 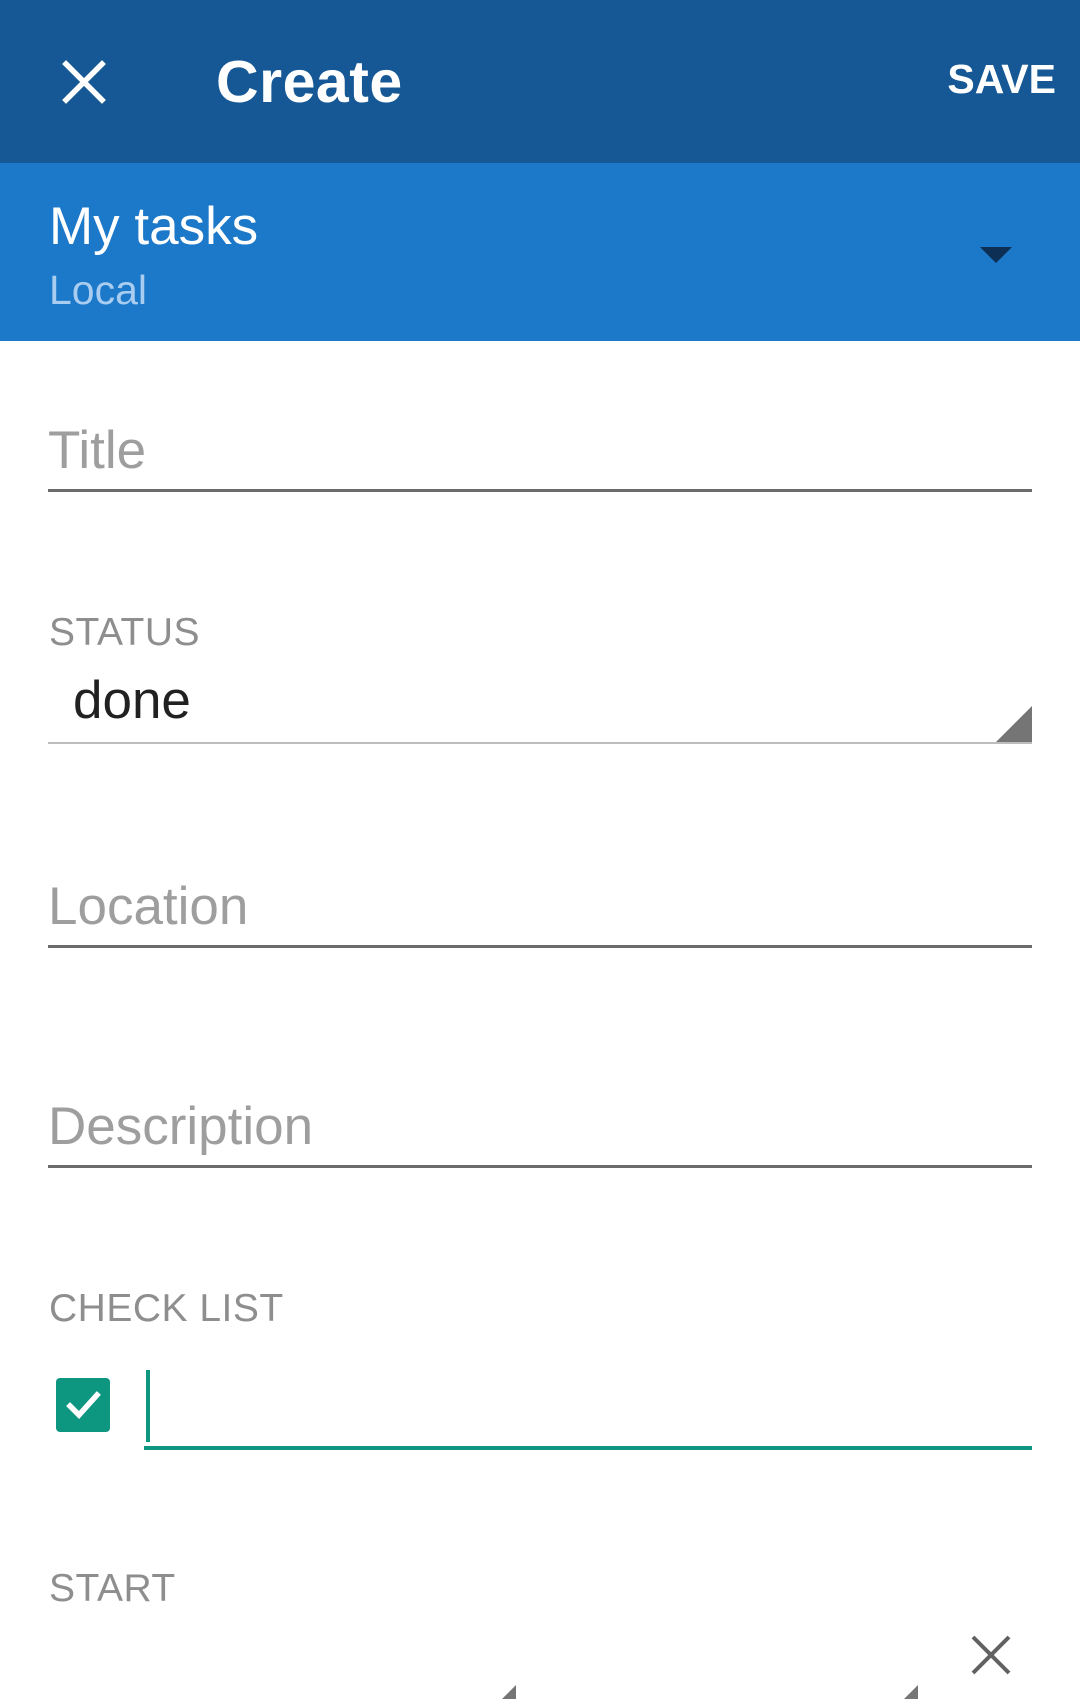 I want to click on title-input, so click(x=540, y=452).